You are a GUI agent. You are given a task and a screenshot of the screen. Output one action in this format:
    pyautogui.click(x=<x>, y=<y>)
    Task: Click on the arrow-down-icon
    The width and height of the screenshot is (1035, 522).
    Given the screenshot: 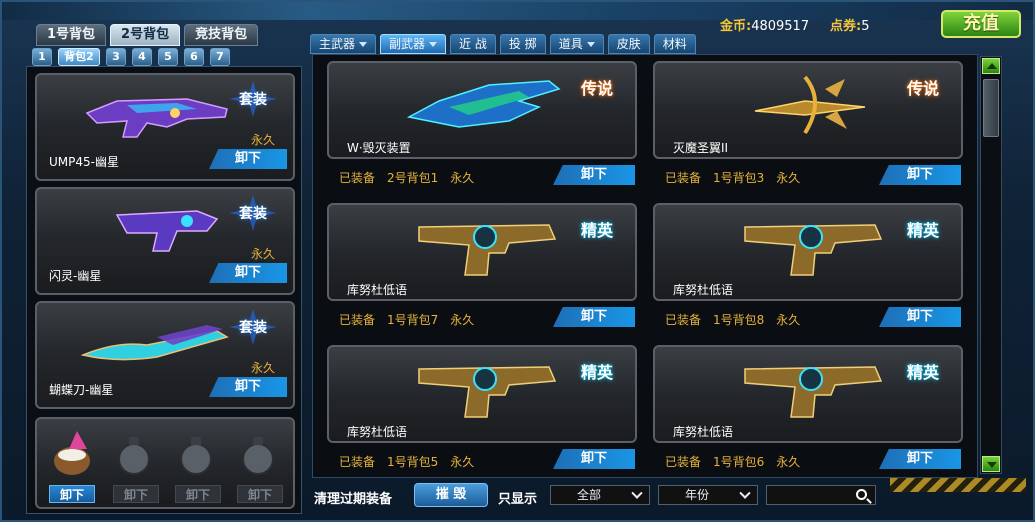 What is the action you would take?
    pyautogui.click(x=992, y=465)
    